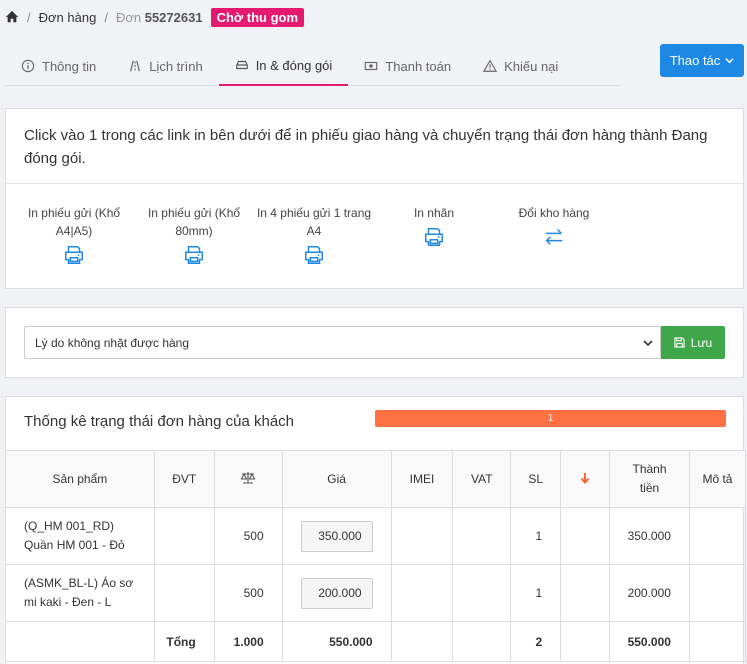 This screenshot has width=747, height=664. What do you see at coordinates (342, 342) in the screenshot?
I see `reason-select: Lý do không nhặt được hàng` at bounding box center [342, 342].